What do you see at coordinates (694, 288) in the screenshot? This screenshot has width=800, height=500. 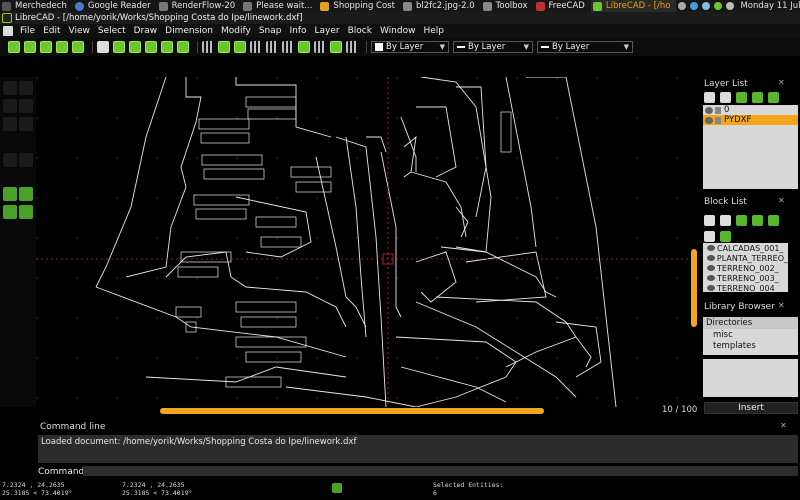 I see `vertical-scrollbar` at bounding box center [694, 288].